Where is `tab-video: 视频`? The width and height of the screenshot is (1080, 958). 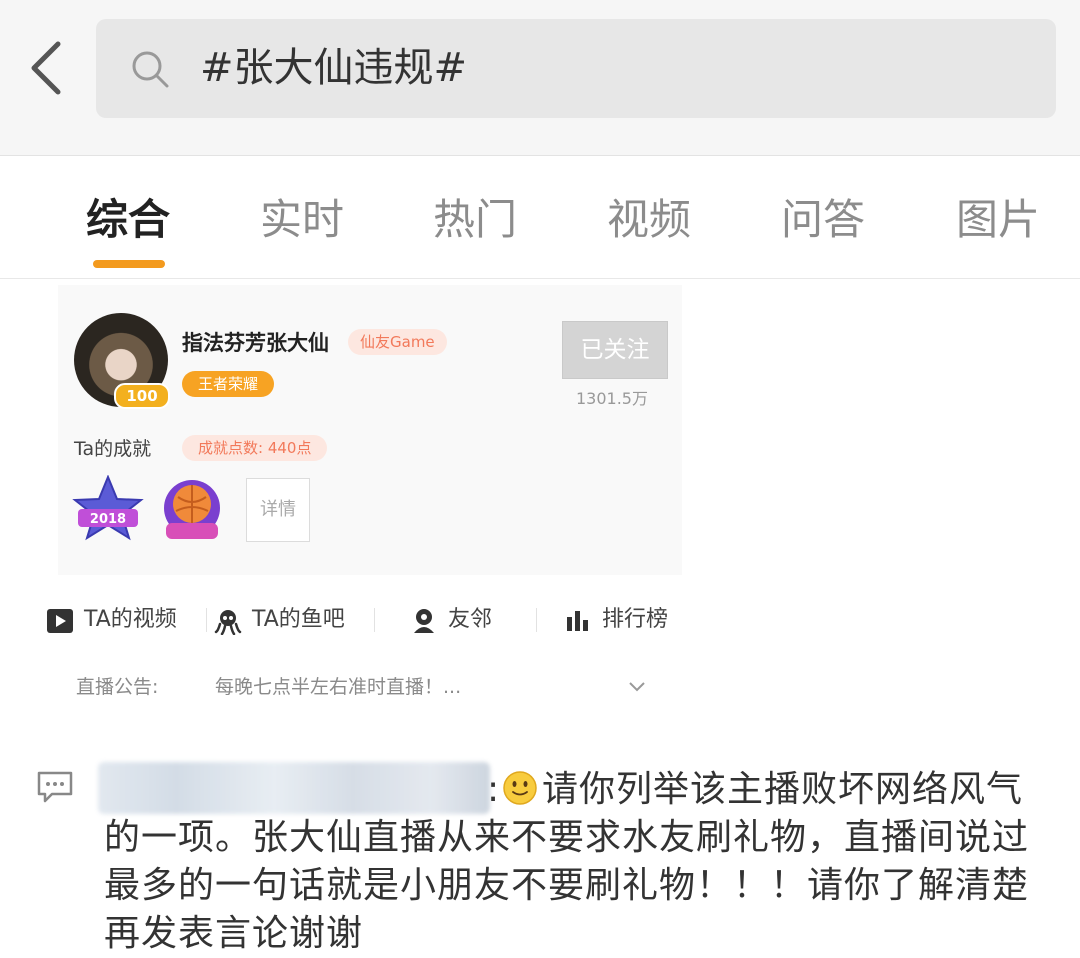
tab-video: 视频 is located at coordinates (649, 220).